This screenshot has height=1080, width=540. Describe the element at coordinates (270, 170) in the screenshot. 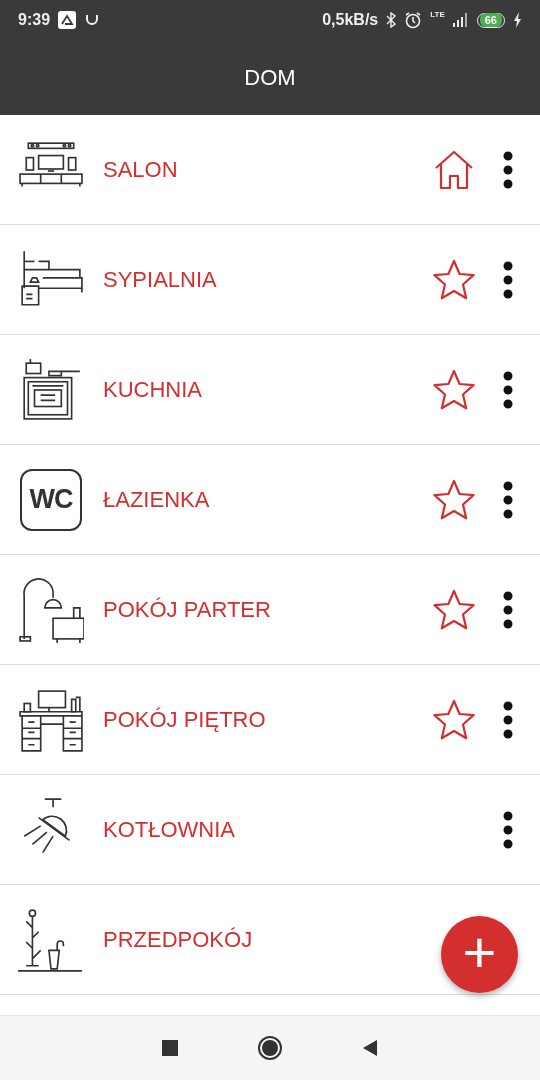

I see `room-row: SALON` at that location.